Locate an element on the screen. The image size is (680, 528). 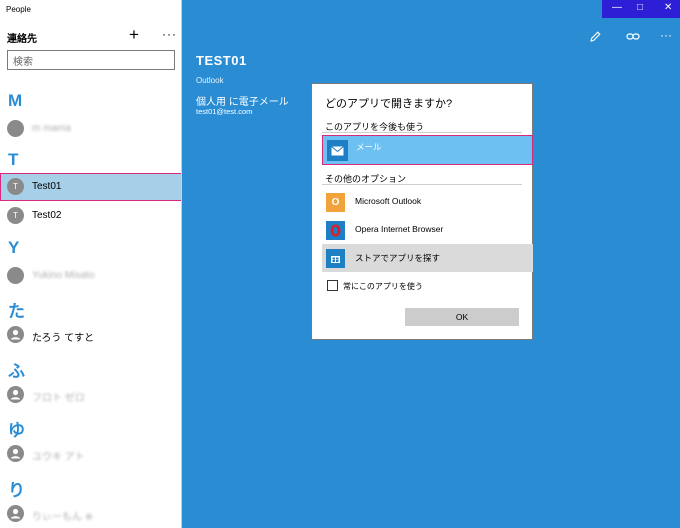
contact-name: フロト ゼロ is located at coordinates (58, 398).